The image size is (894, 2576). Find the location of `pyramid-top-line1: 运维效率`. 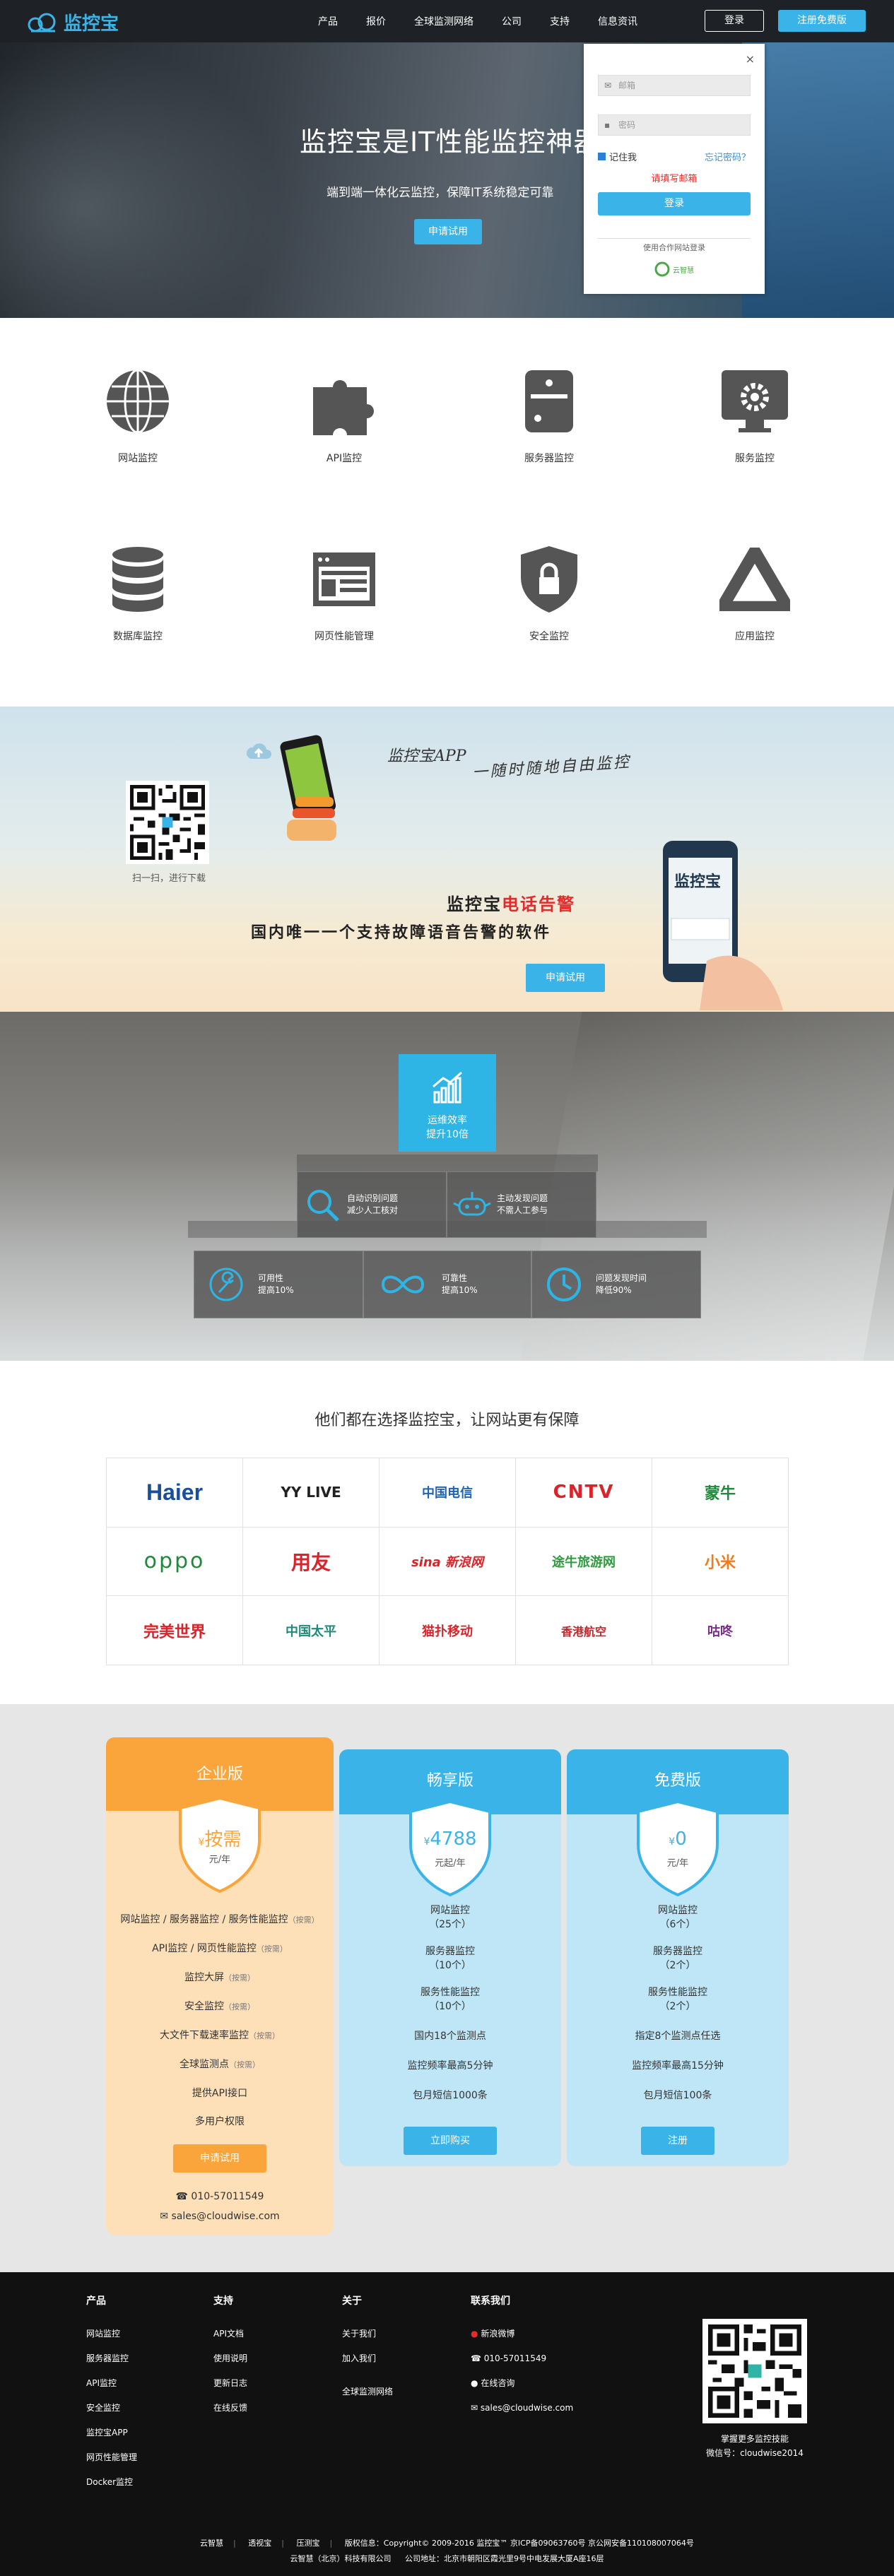

pyramid-top-line1: 运维效率 is located at coordinates (447, 1120).